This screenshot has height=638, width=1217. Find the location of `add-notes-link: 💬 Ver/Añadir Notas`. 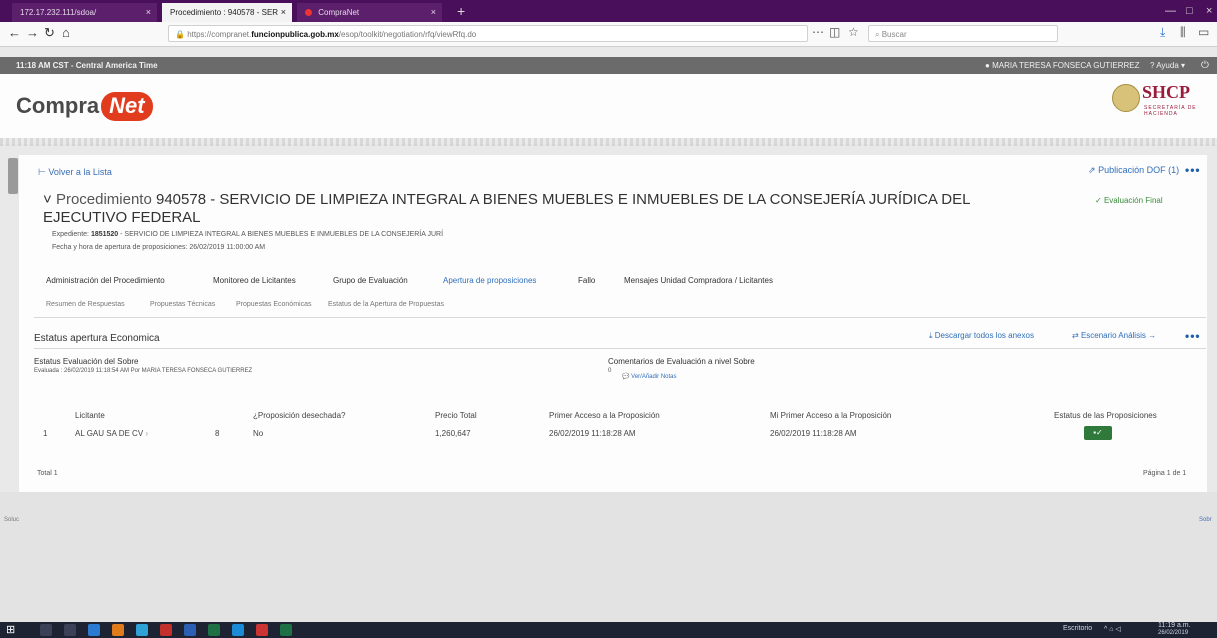

add-notes-link: 💬 Ver/Añadir Notas is located at coordinates (649, 376).